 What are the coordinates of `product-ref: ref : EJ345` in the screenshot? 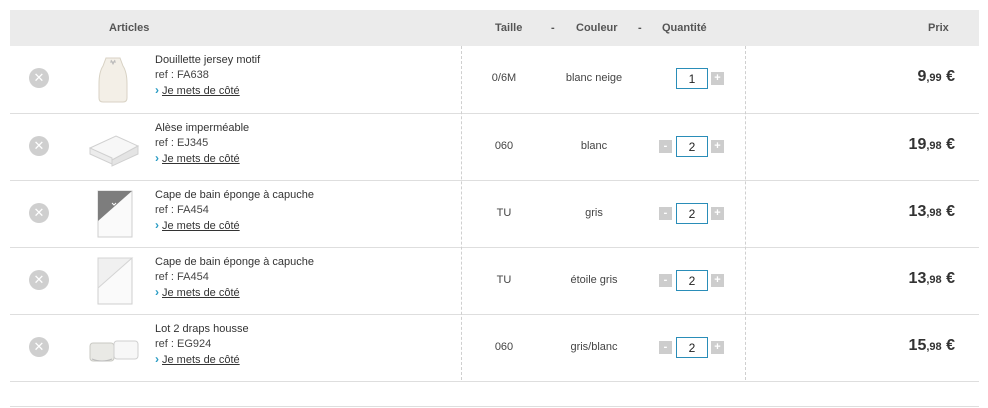 It's located at (182, 143).